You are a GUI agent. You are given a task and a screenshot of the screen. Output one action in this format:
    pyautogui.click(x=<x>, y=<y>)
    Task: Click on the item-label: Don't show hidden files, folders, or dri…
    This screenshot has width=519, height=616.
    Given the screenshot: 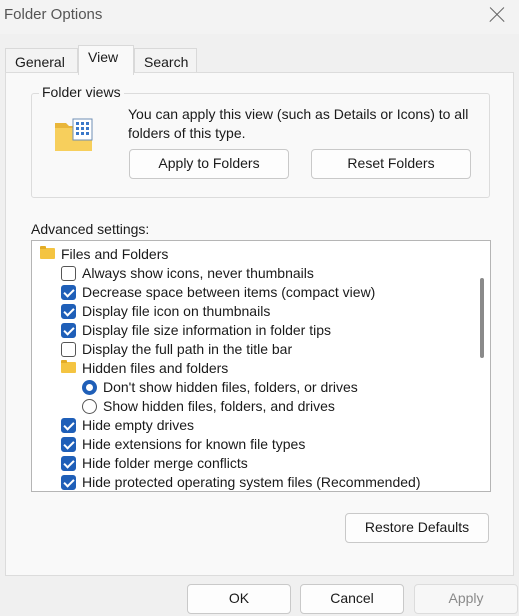 What is the action you would take?
    pyautogui.click(x=230, y=387)
    